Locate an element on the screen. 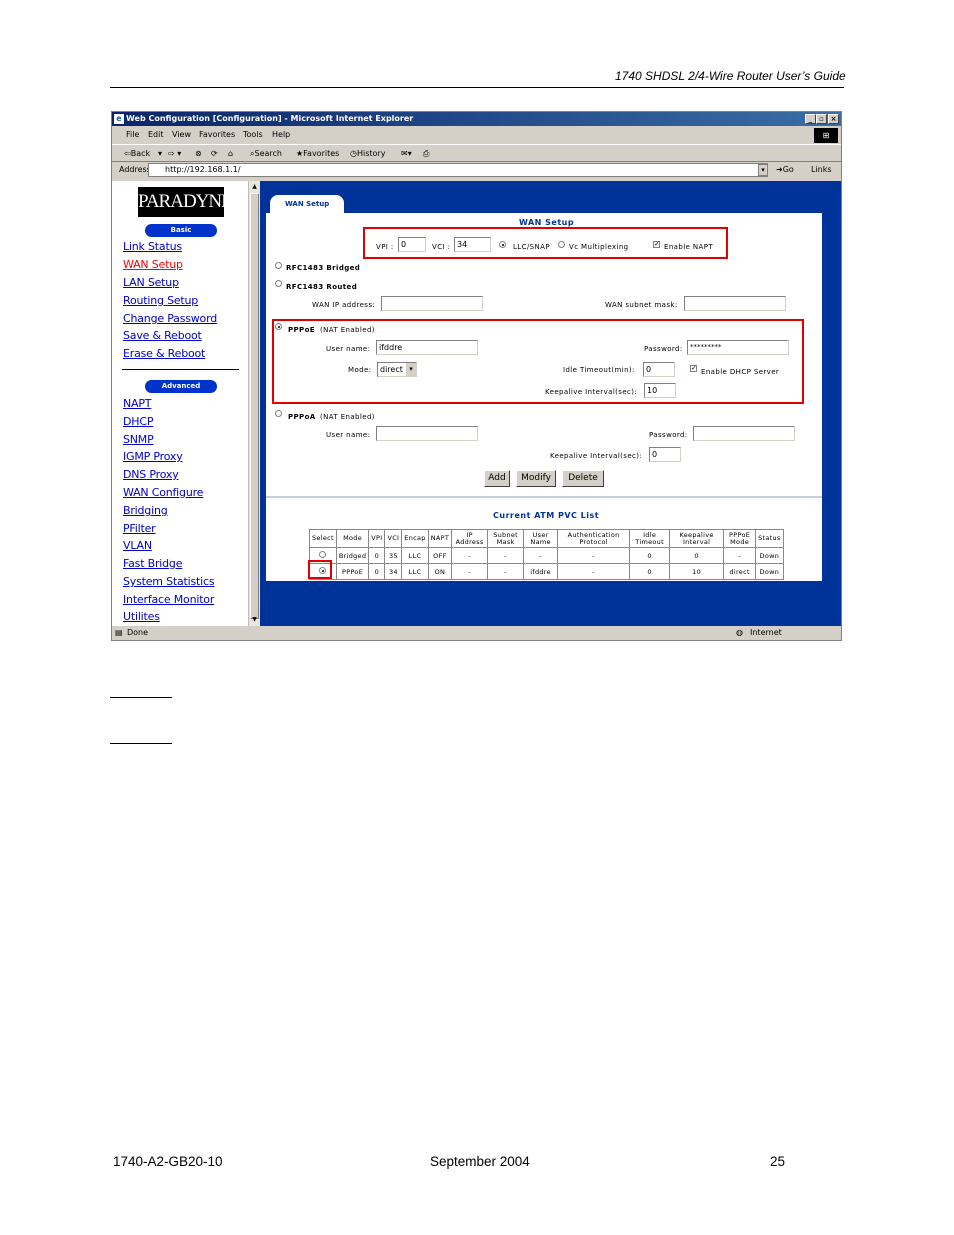 The height and width of the screenshot is (1235, 954). modify-button: Modify is located at coordinates (536, 478).